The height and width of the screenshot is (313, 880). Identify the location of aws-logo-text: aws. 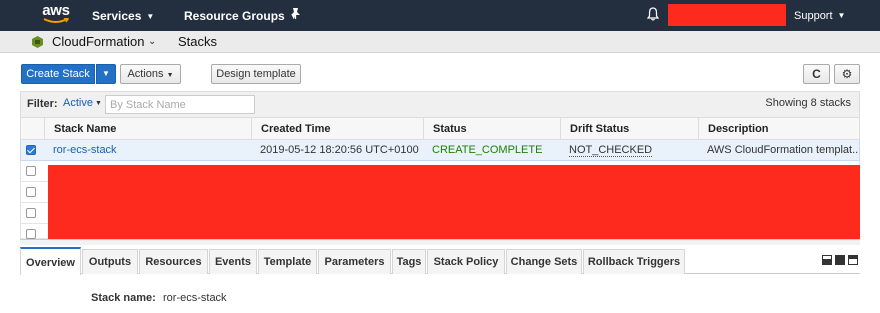
(56, 10).